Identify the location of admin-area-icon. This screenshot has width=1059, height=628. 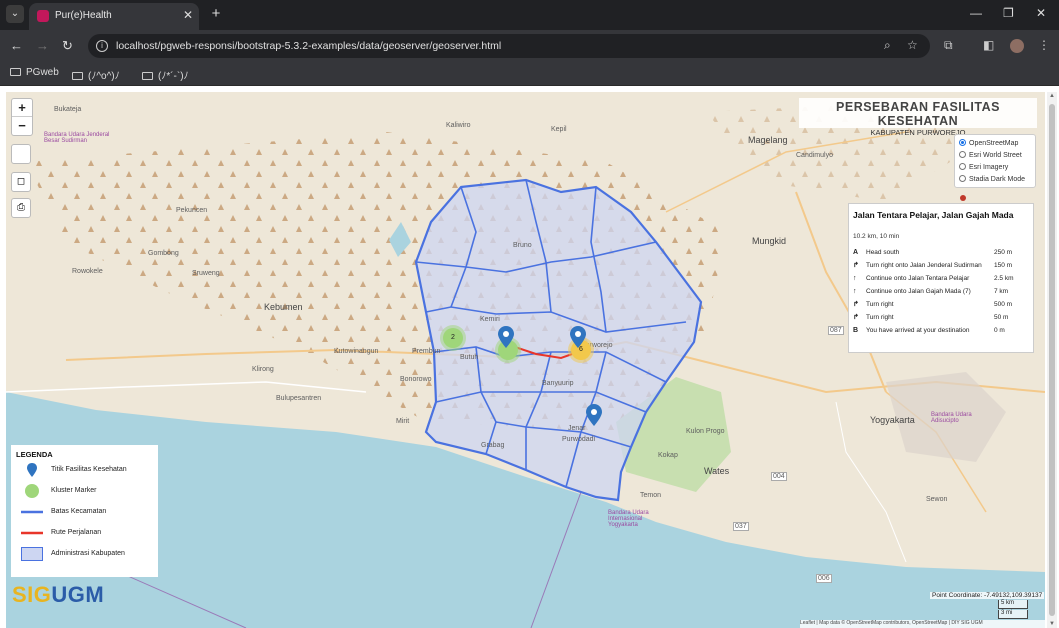
(32, 554).